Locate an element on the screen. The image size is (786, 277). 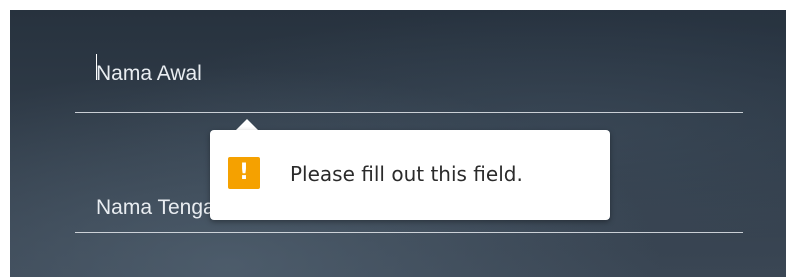
text-cursor is located at coordinates (96, 67).